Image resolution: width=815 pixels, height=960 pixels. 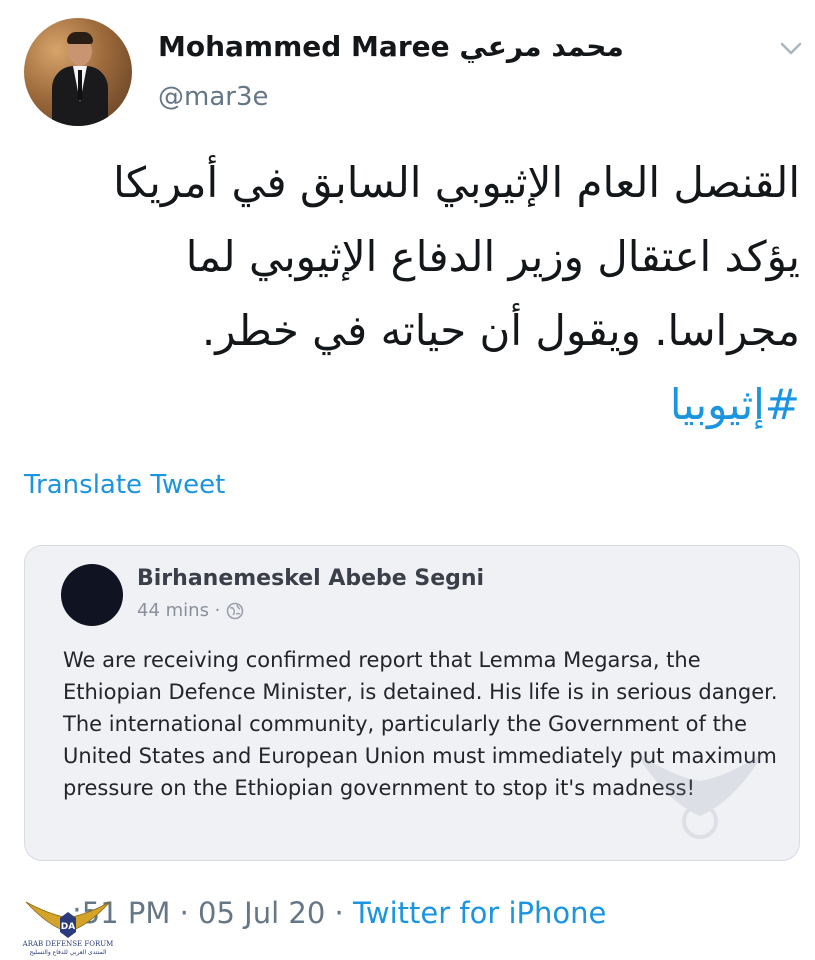 I want to click on avatar-hair, so click(x=80, y=38).